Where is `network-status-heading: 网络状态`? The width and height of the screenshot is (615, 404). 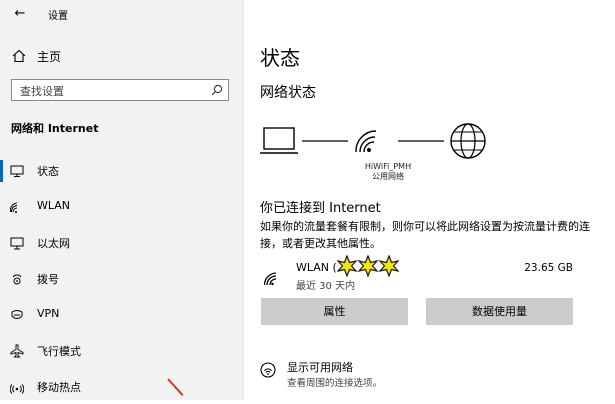 network-status-heading: 网络状态 is located at coordinates (288, 93).